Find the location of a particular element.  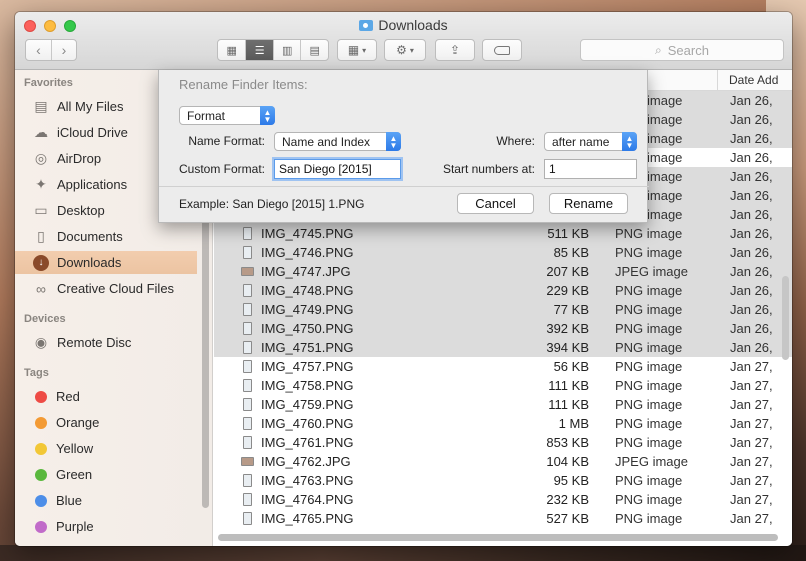

table-row: IMG_4765.PNG 527 KB PNG image Jan 27, is located at coordinates (503, 518).